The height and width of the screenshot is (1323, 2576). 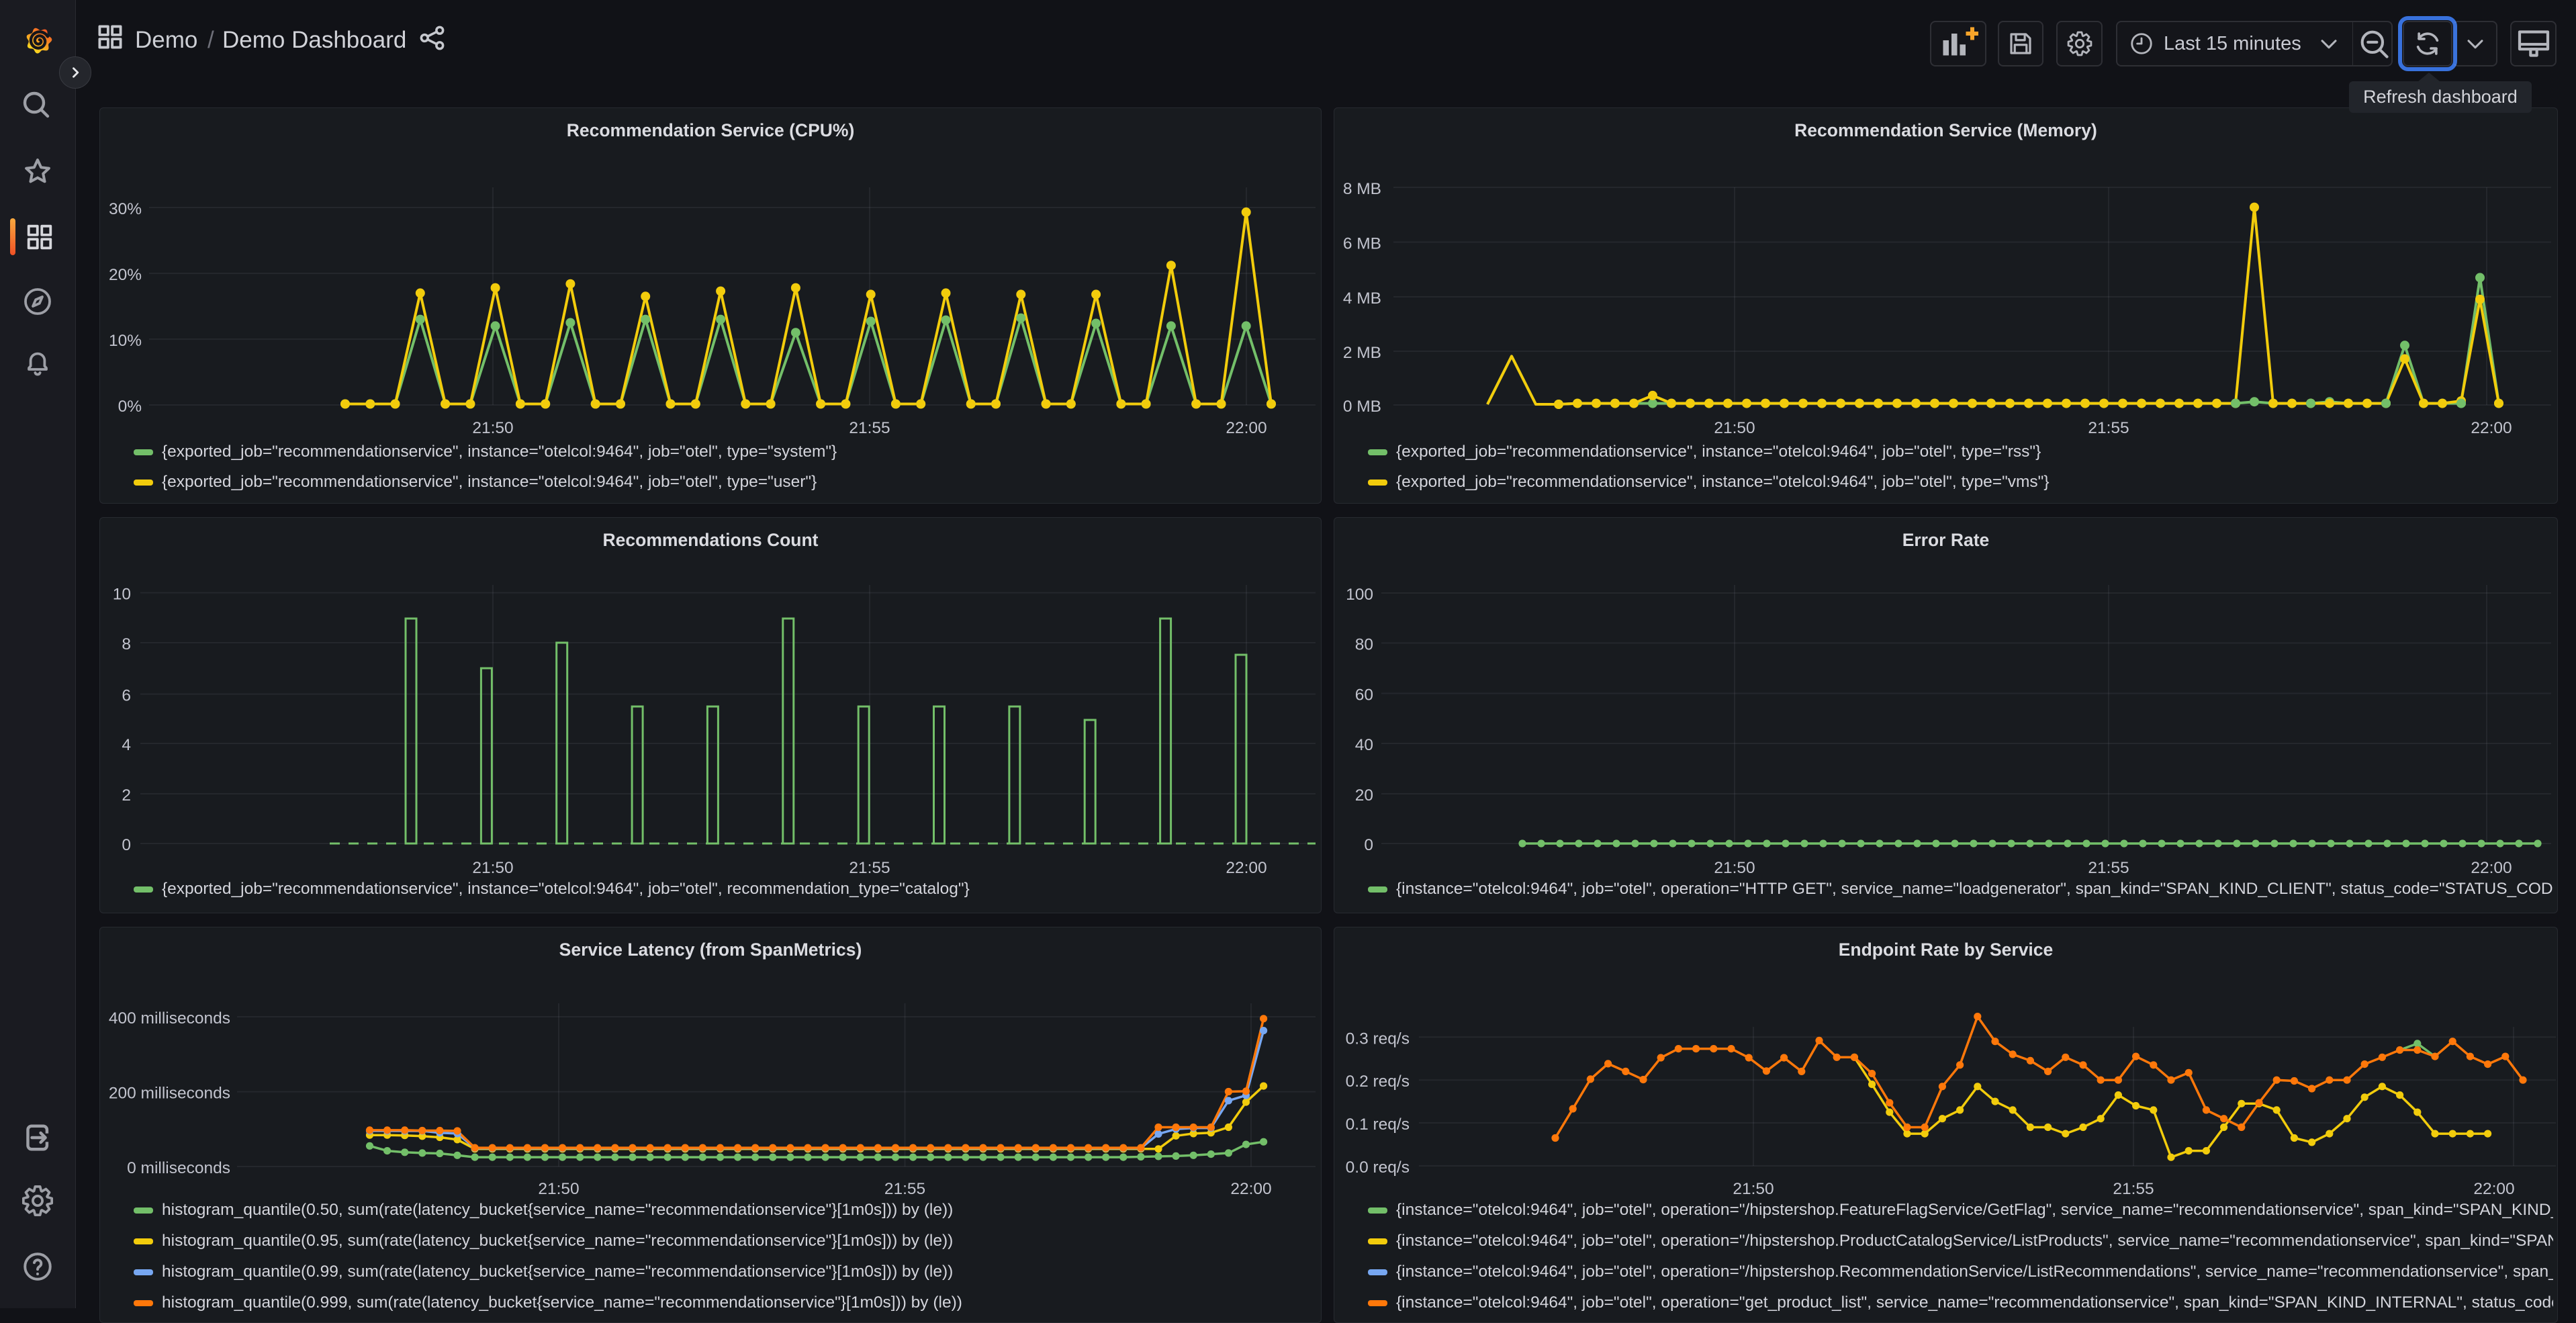 What do you see at coordinates (125, 341) in the screenshot?
I see `svg-text: 10%` at bounding box center [125, 341].